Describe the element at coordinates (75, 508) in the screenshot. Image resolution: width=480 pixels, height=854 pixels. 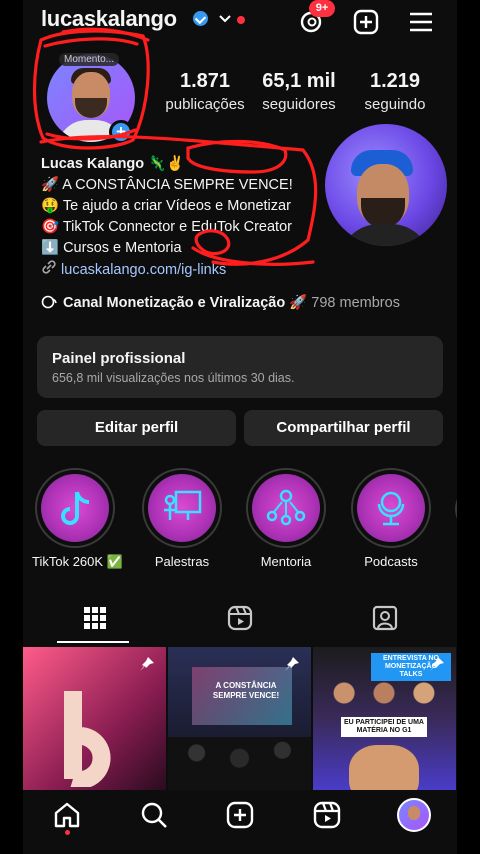
I see `tiktok-icon` at that location.